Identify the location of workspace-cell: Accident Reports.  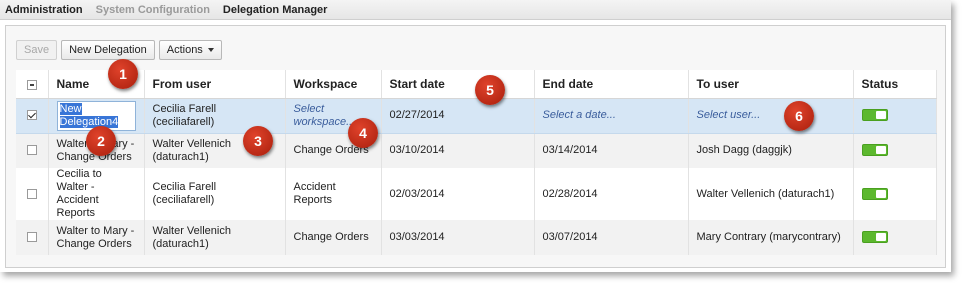
(333, 194).